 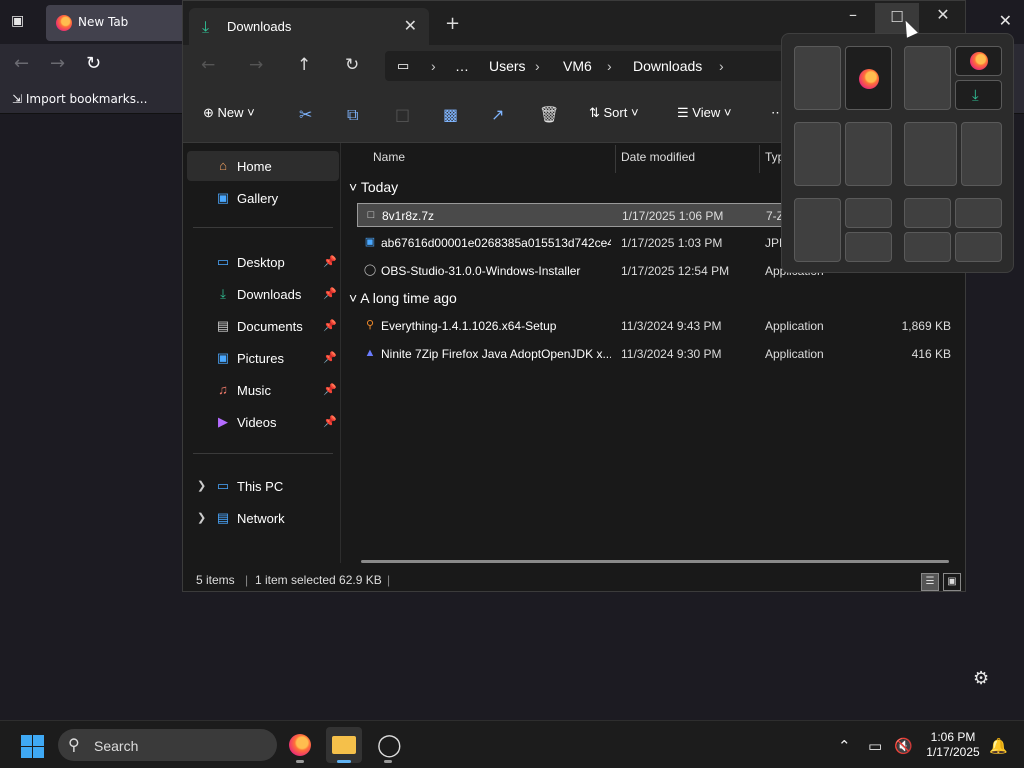 I want to click on network-icon: ▭, so click(x=875, y=746).